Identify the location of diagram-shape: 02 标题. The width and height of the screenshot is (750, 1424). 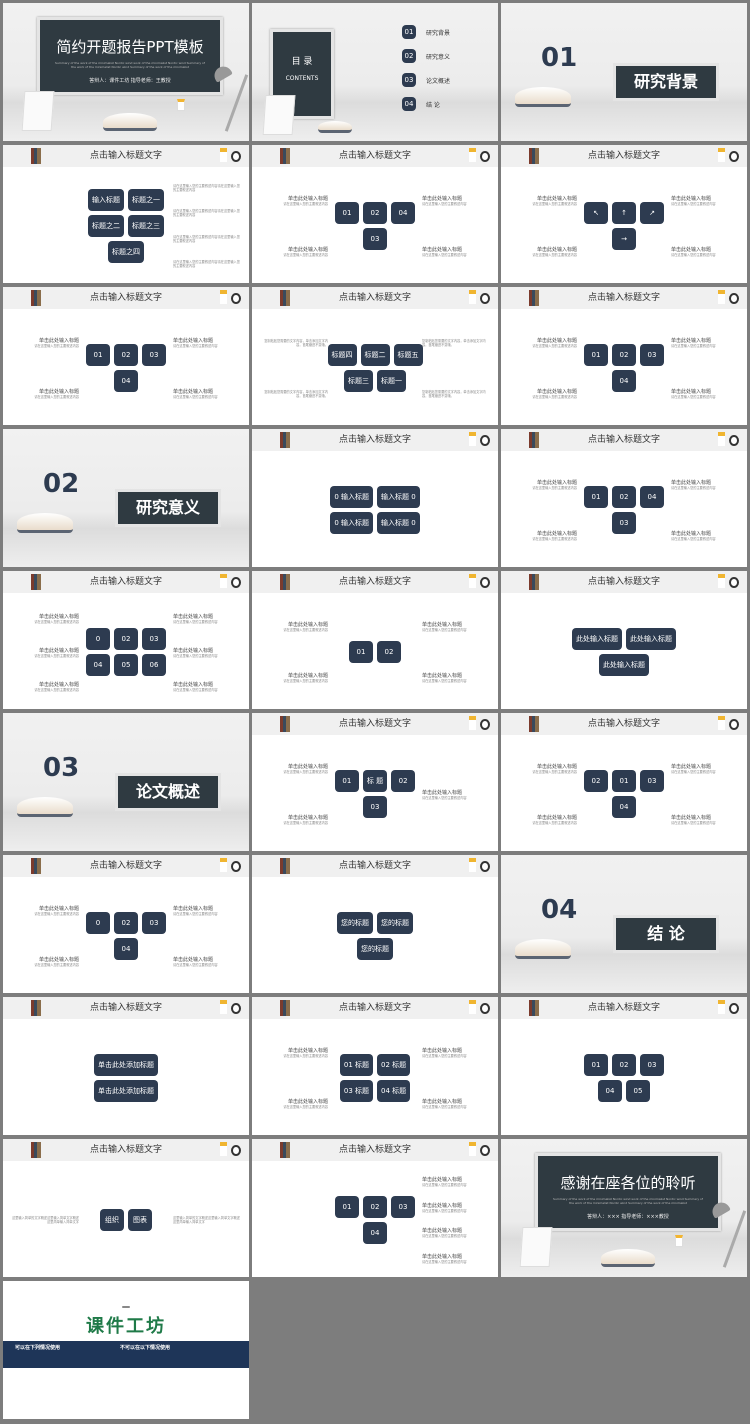
(394, 1065).